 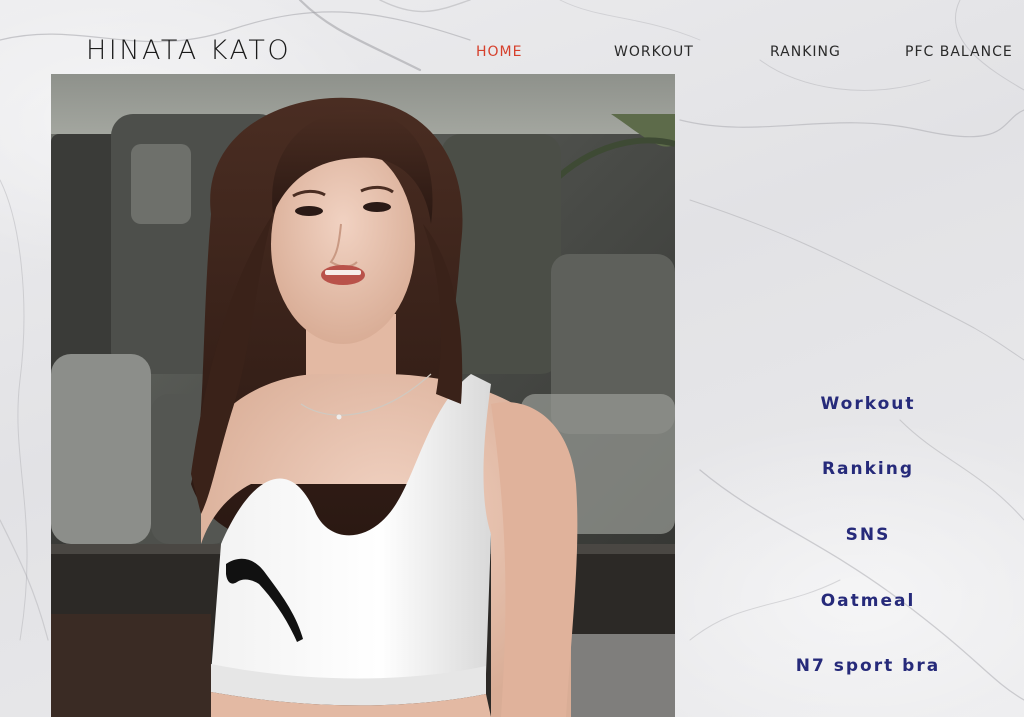 I want to click on nav-home: HOME, so click(x=499, y=52).